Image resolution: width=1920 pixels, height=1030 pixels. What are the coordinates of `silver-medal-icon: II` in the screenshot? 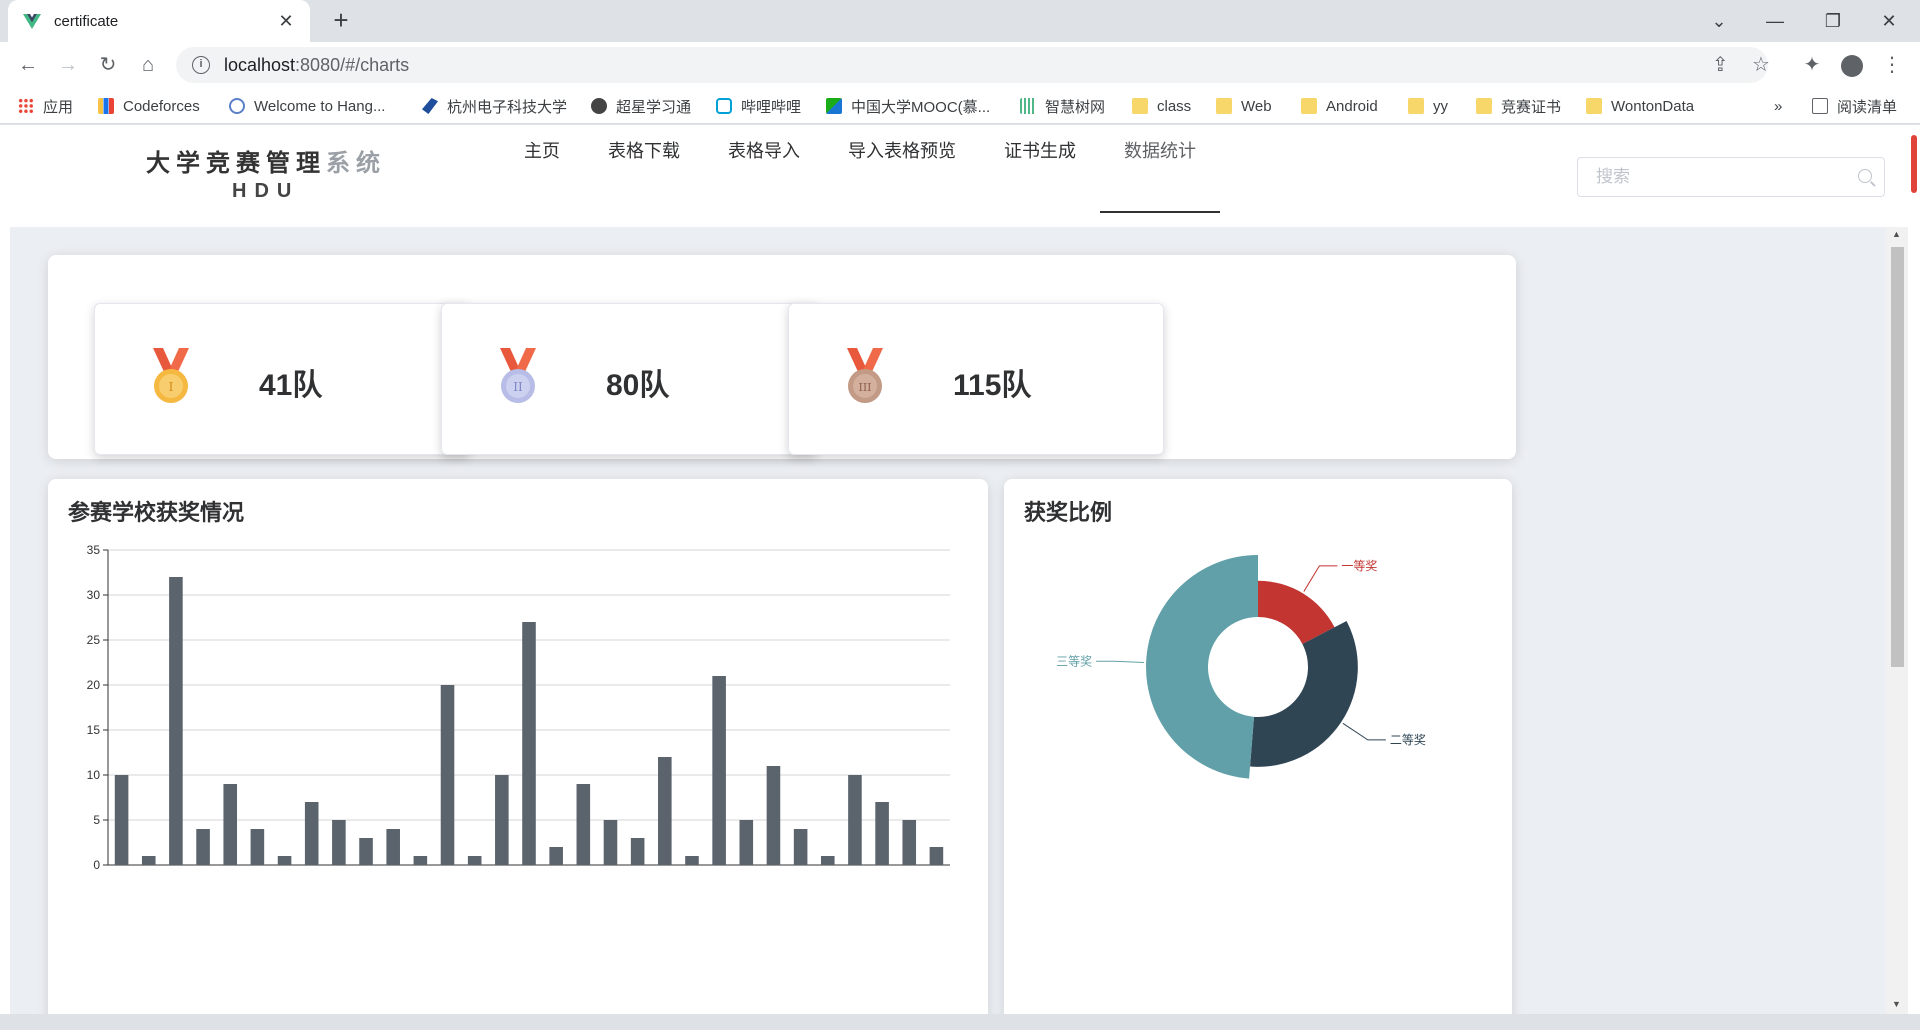 It's located at (518, 375).